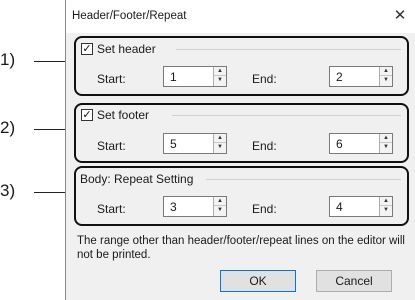 The image size is (415, 300). What do you see at coordinates (129, 16) in the screenshot?
I see `window-title: Header/Footer/Repeat` at bounding box center [129, 16].